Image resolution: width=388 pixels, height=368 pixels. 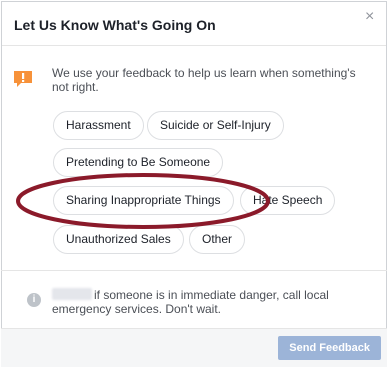 What do you see at coordinates (329, 348) in the screenshot?
I see `send-feedback-button: Send Feedback` at bounding box center [329, 348].